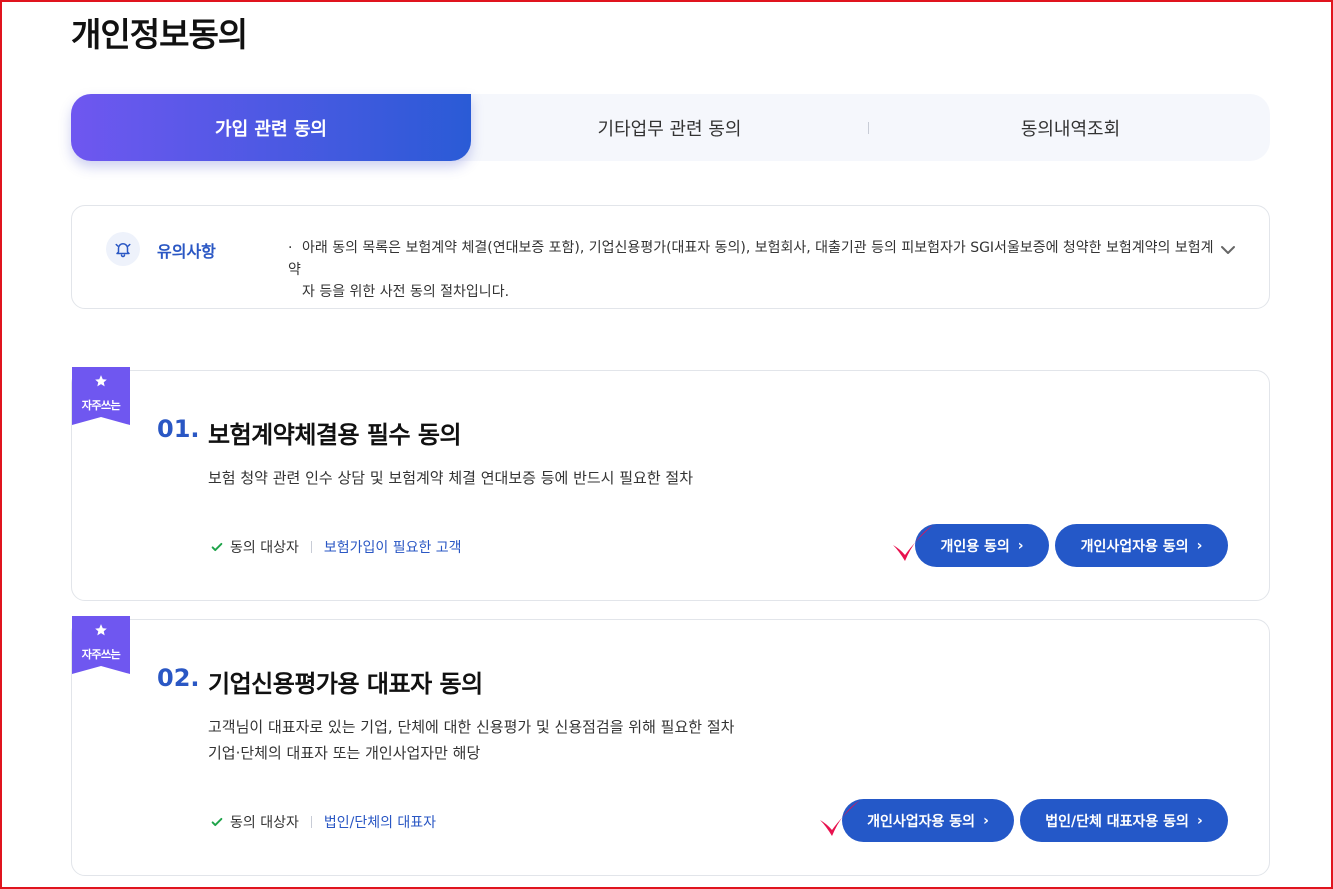 The width and height of the screenshot is (1333, 889). Describe the element at coordinates (159, 34) in the screenshot. I see `page-title: 개인정보동의` at that location.